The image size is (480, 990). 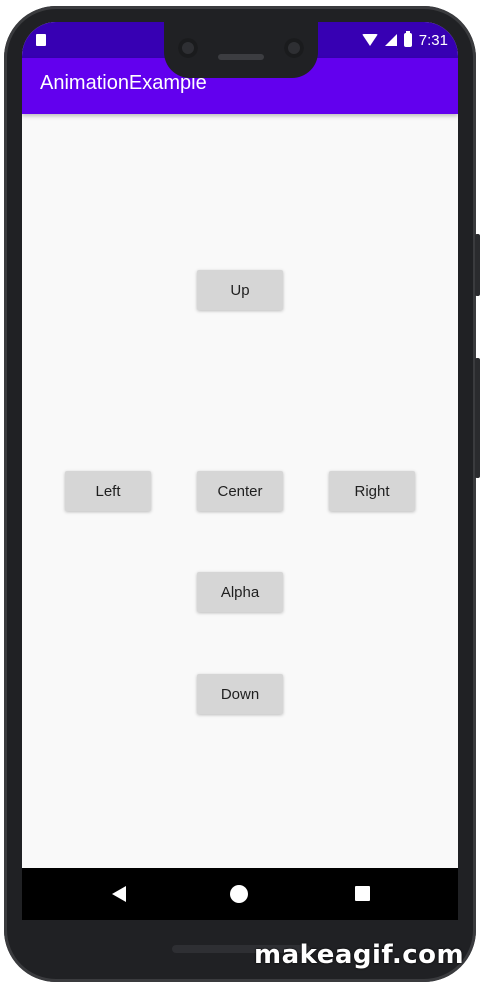 I want to click on wifi-icon, so click(x=369, y=40).